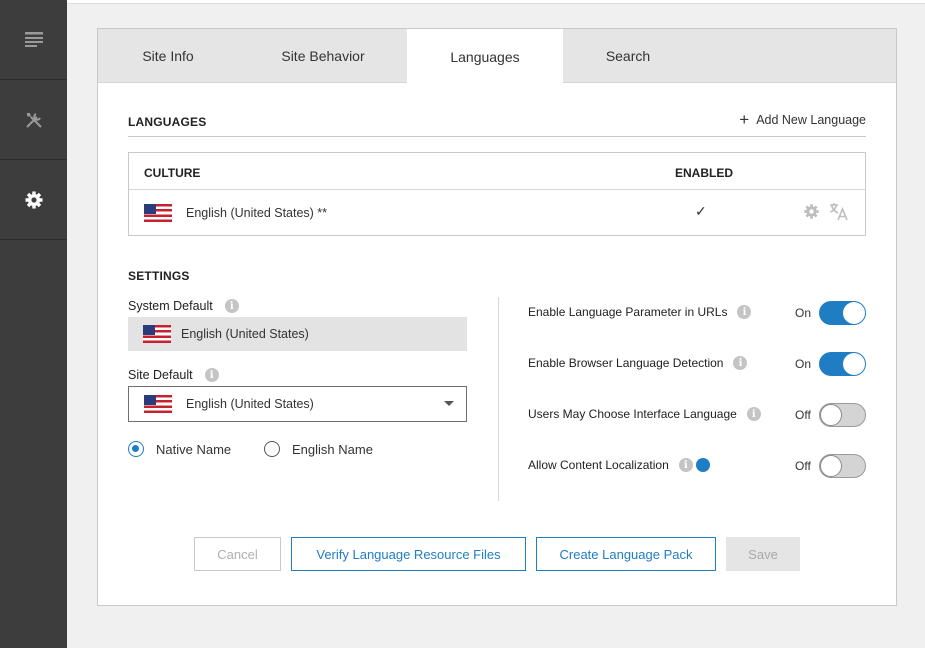 The image size is (925, 648). Describe the element at coordinates (237, 554) in the screenshot. I see `cancel-button: Cancel` at that location.